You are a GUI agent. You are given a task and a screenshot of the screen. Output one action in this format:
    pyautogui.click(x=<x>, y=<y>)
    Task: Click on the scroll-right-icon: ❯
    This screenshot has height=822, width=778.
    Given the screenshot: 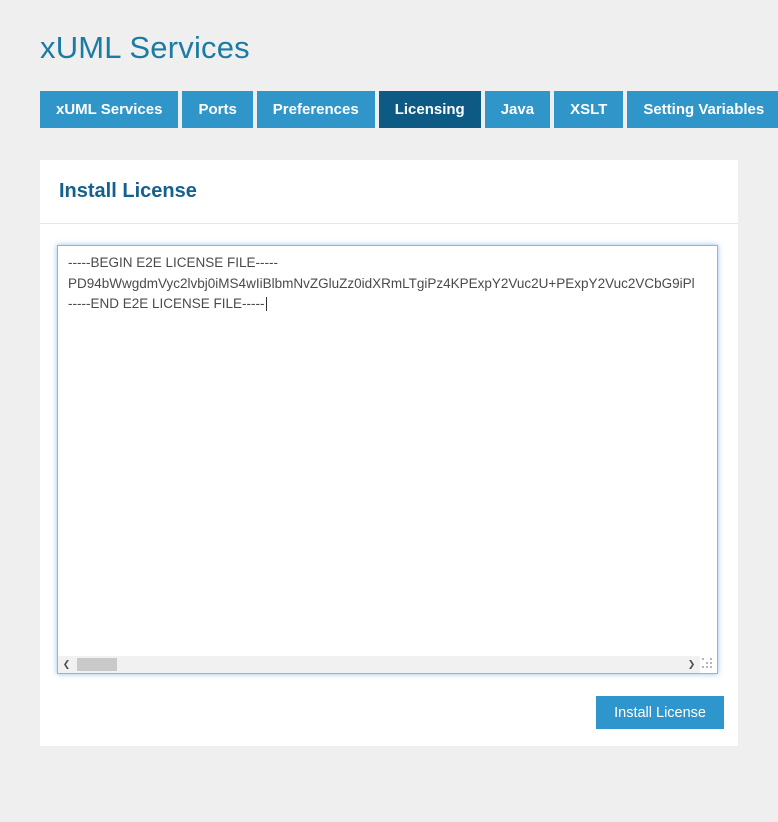 What is the action you would take?
    pyautogui.click(x=691, y=664)
    